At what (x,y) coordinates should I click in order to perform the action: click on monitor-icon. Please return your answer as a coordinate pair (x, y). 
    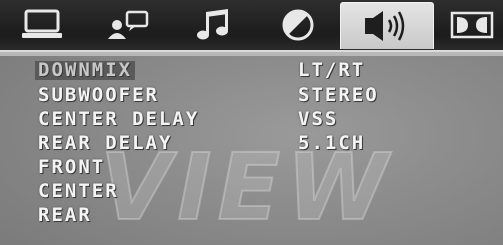
    Looking at the image, I should click on (42, 25).